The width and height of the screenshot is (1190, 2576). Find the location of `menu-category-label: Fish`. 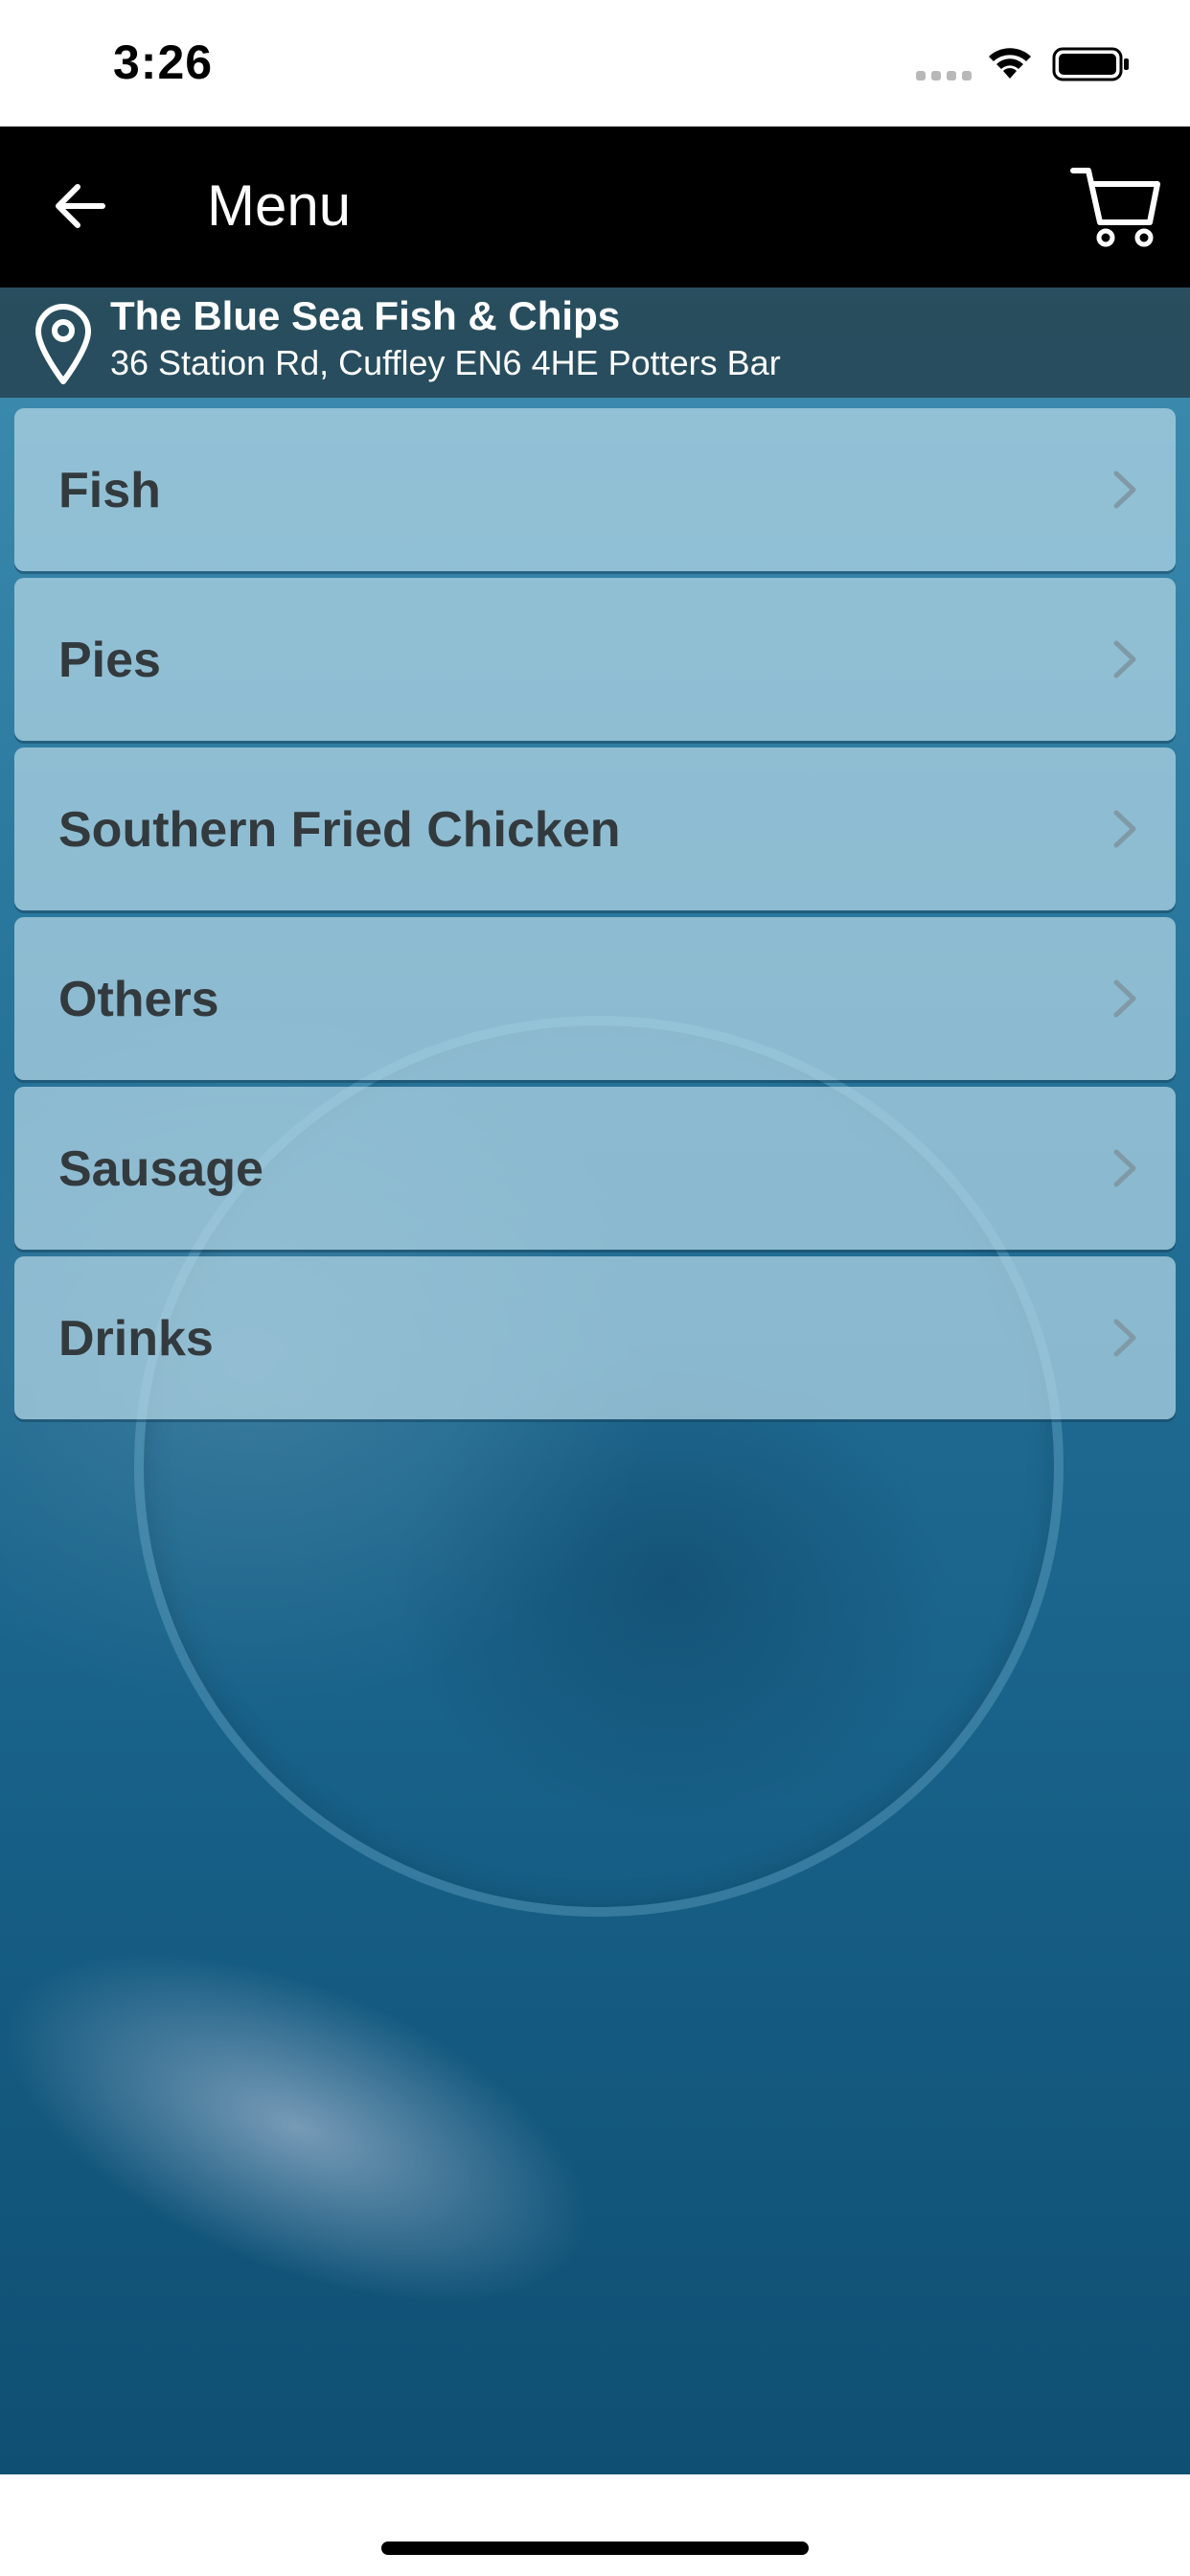

menu-category-label: Fish is located at coordinates (109, 490).